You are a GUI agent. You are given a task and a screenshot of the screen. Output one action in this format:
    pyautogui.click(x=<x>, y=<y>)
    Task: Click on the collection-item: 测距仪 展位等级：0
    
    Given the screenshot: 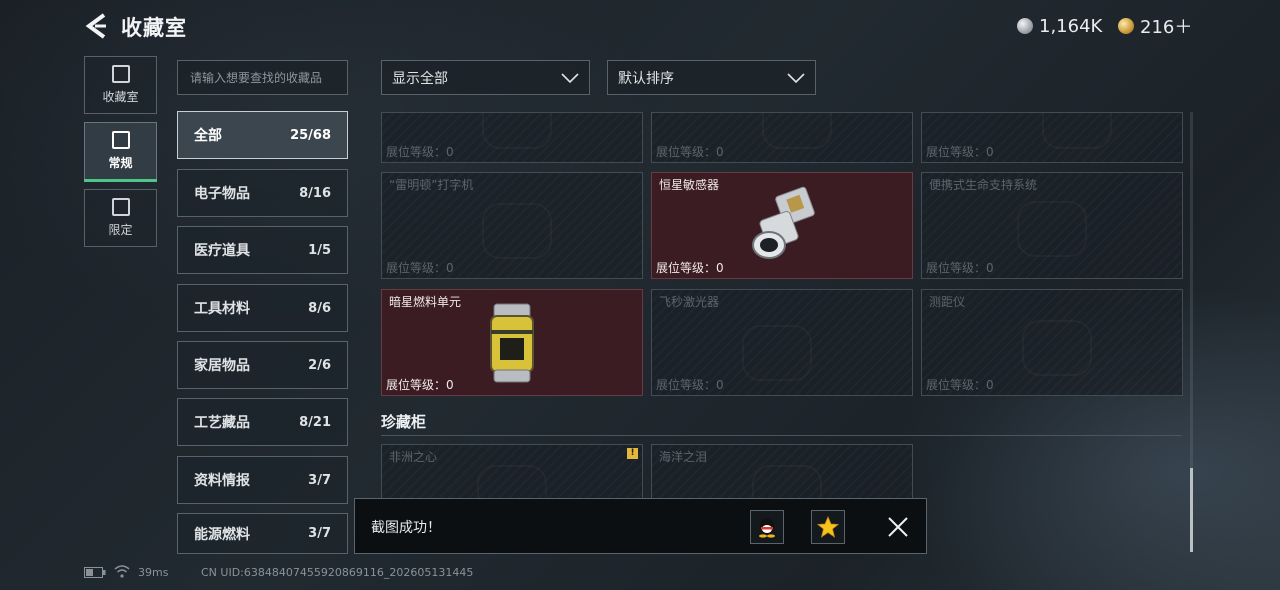 What is the action you would take?
    pyautogui.click(x=1052, y=342)
    